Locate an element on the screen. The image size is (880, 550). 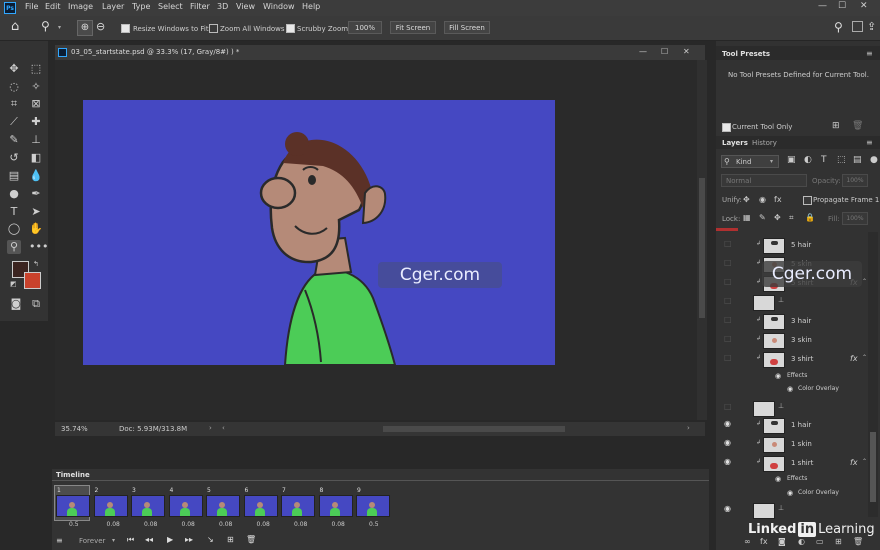
menu-window: Window is located at coordinates (279, 6).